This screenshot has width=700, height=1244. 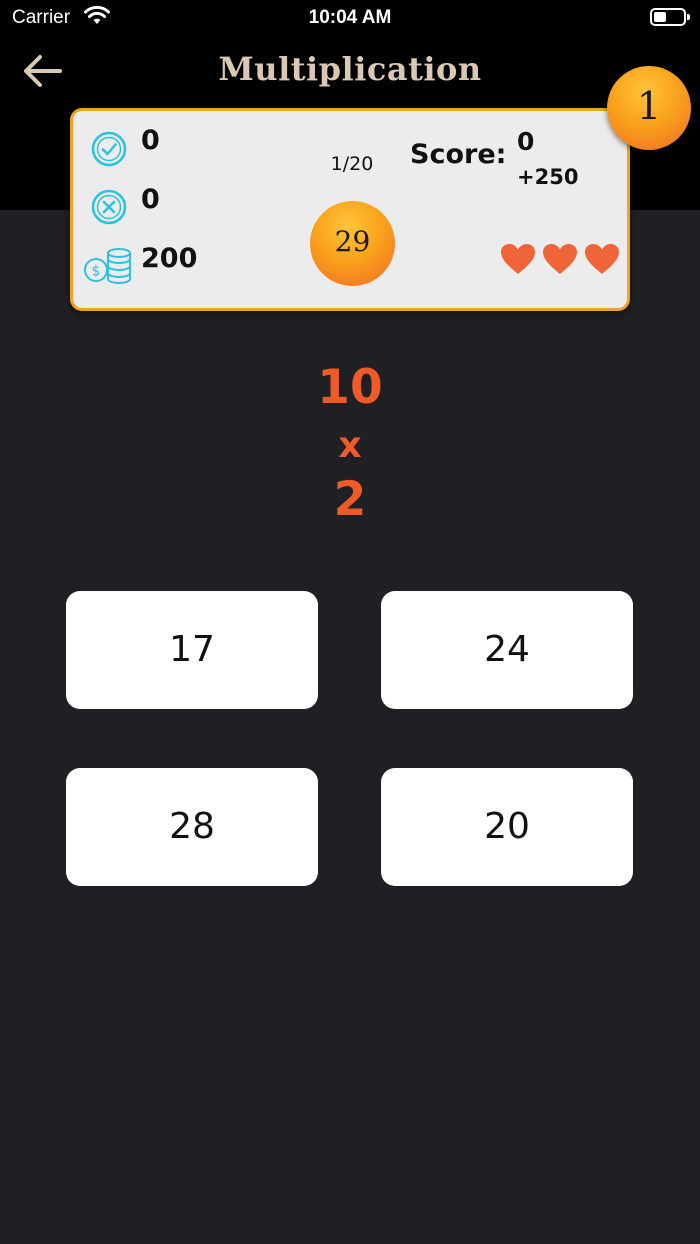 I want to click on timer-value: 29, so click(x=352, y=241).